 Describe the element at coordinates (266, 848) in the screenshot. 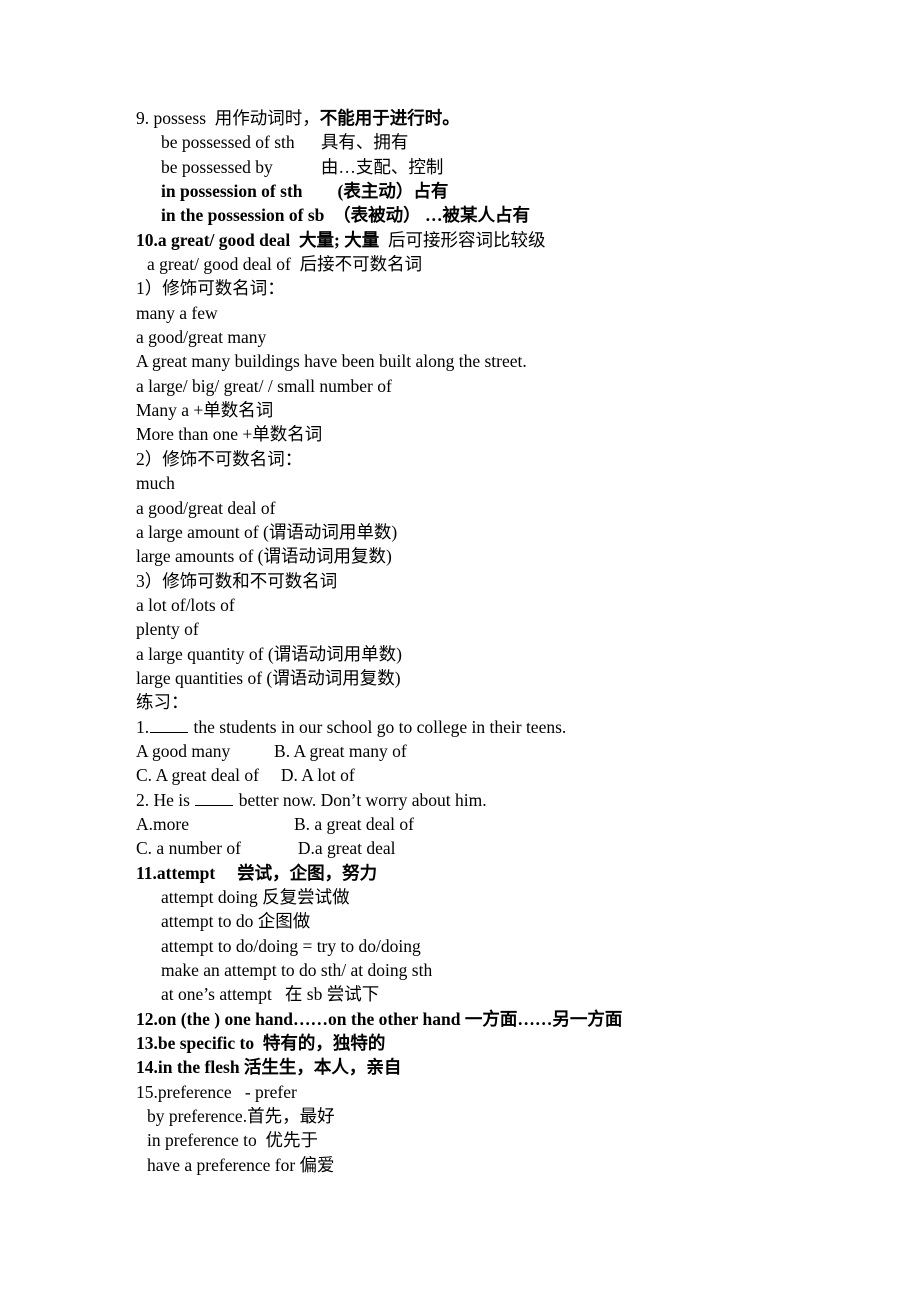

I see `text-segment: C. a number of D.a great deal` at that location.